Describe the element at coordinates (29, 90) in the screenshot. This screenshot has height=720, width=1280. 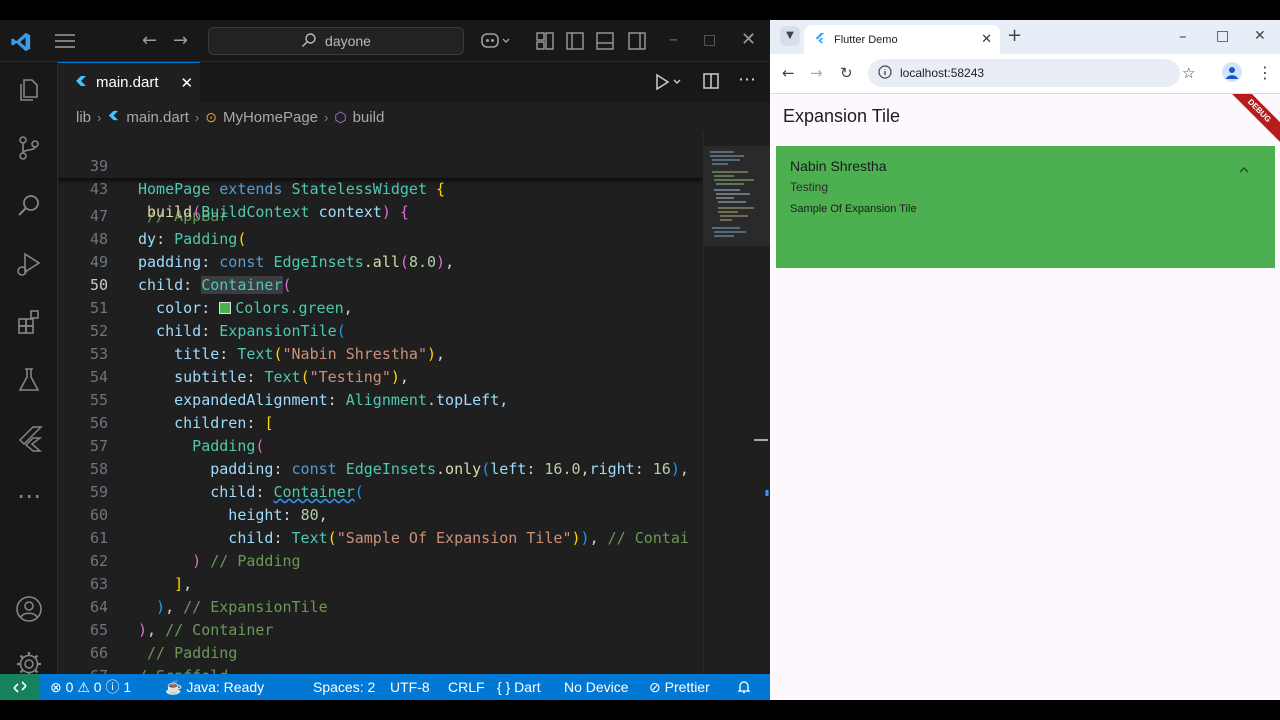
I see `explorer-icon` at that location.